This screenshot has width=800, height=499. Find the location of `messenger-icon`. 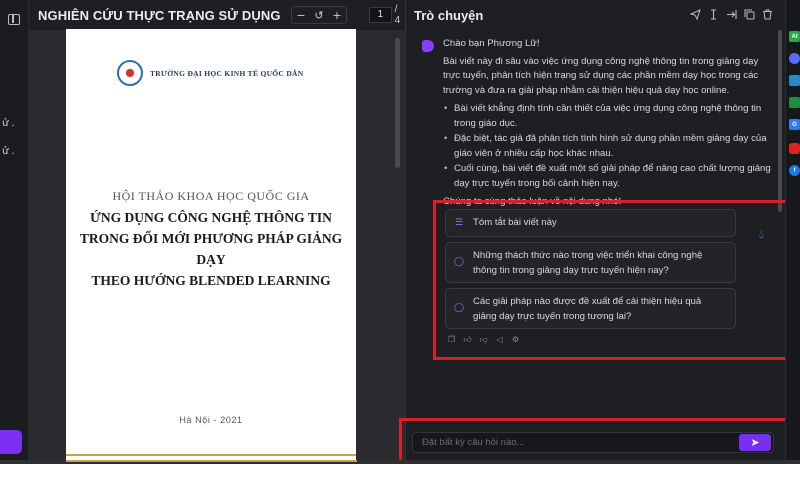

messenger-icon is located at coordinates (794, 58).